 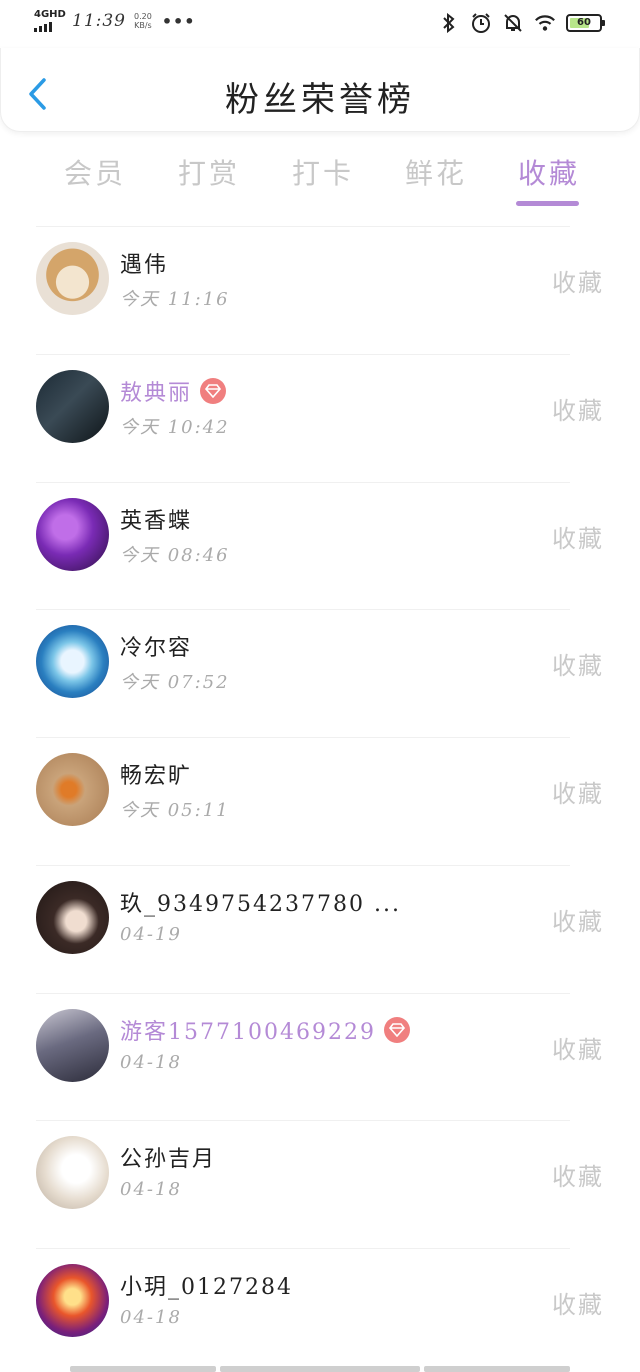 What do you see at coordinates (449, 23) in the screenshot?
I see `bluetooth-icon` at bounding box center [449, 23].